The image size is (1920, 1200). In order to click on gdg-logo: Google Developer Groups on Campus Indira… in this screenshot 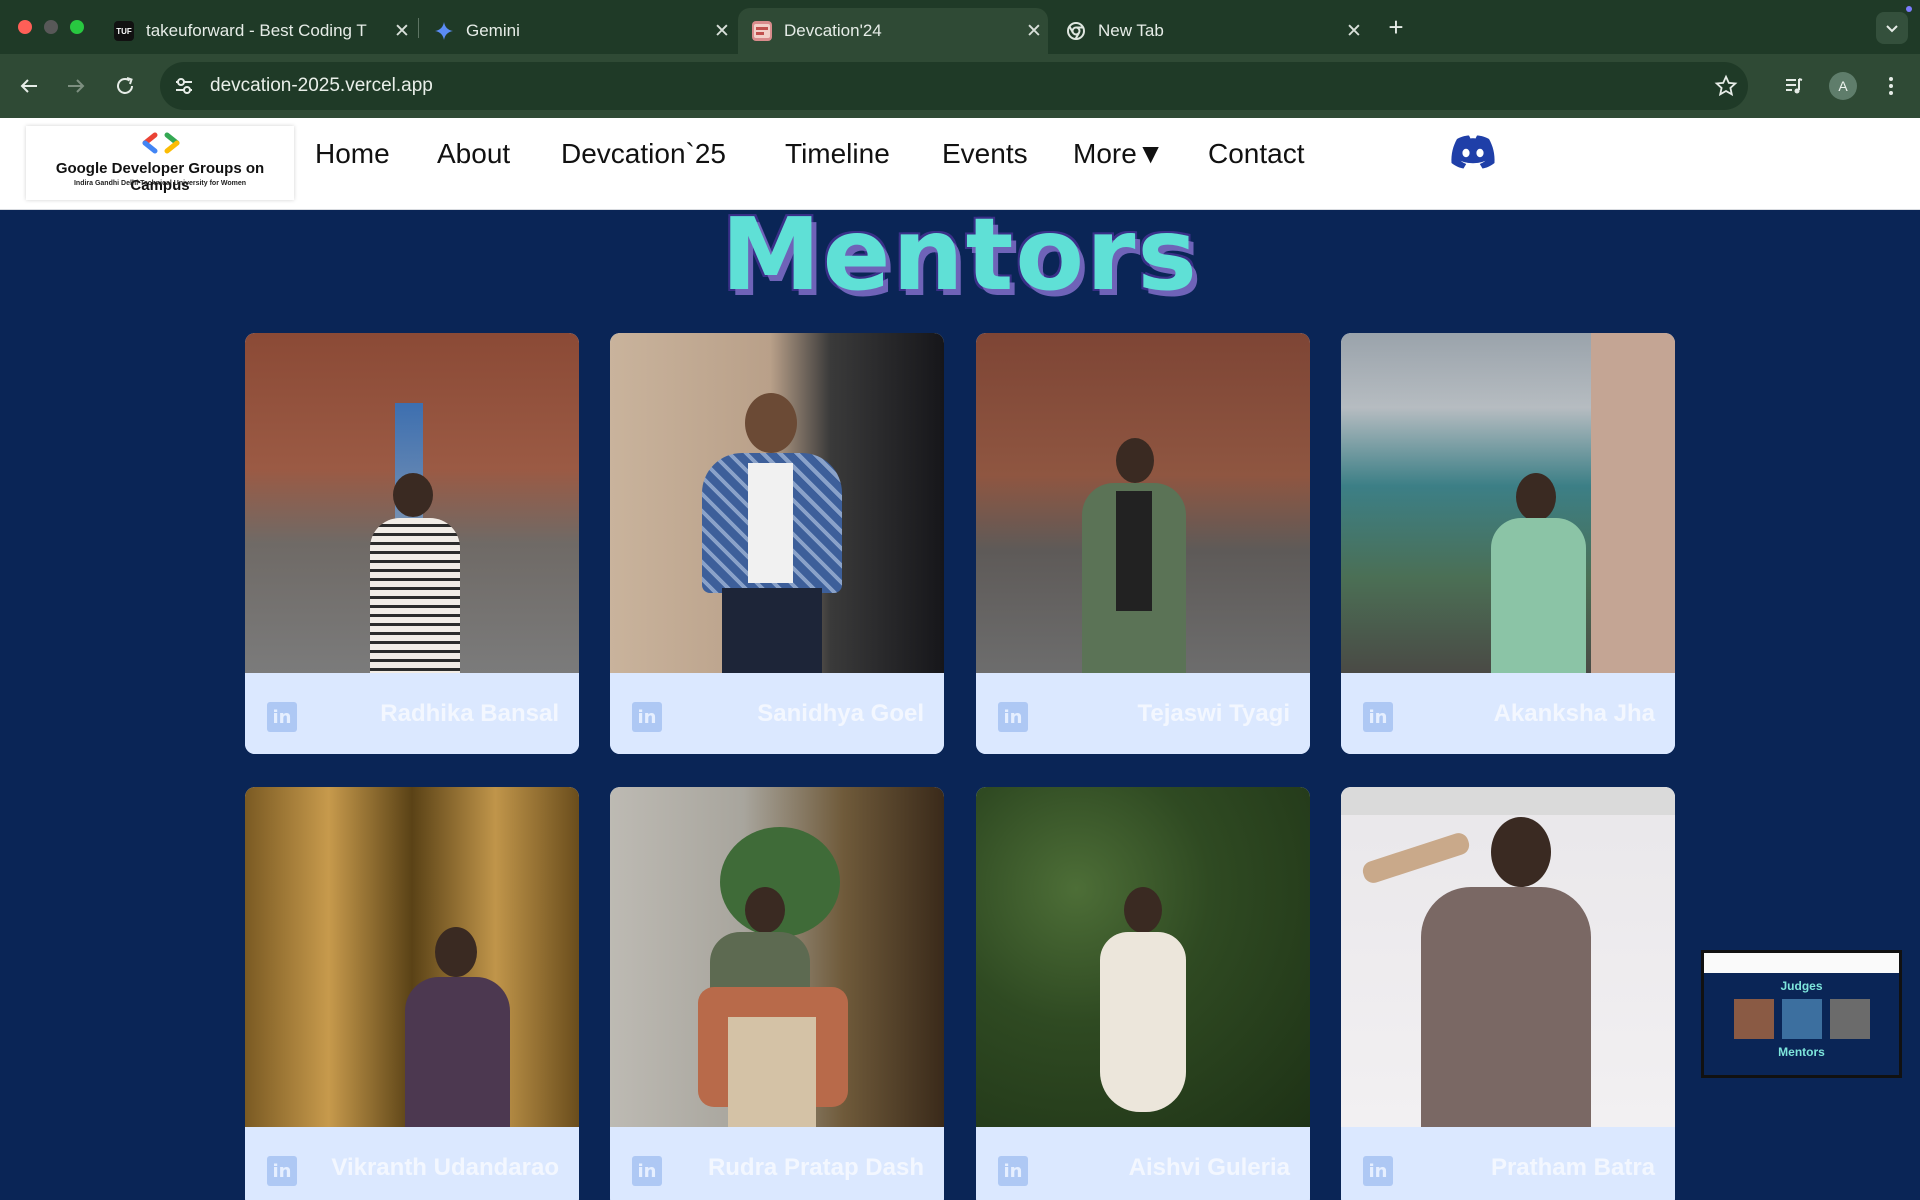, I will do `click(160, 163)`.